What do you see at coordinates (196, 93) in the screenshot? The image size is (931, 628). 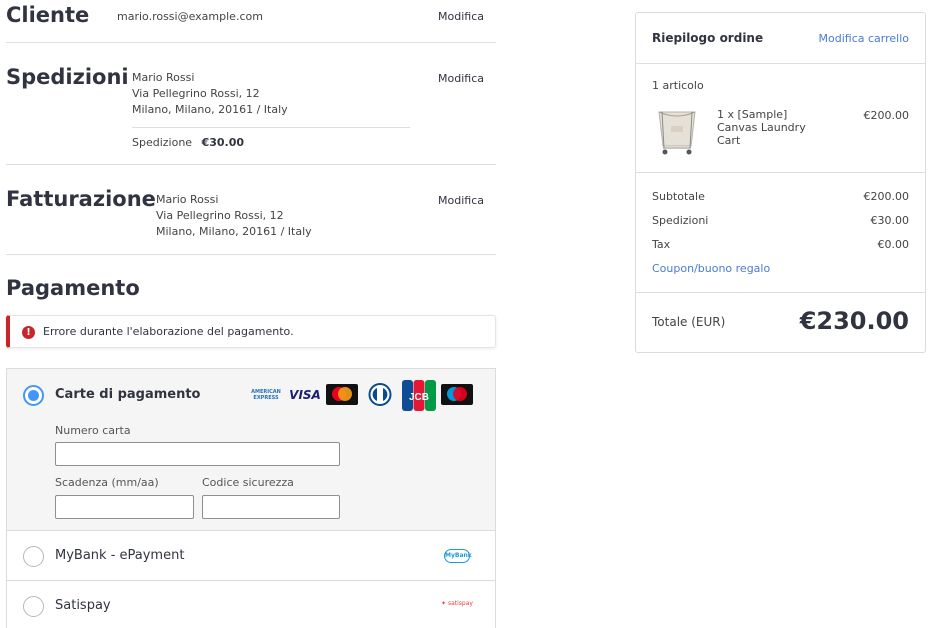 I see `shipping-street: Via Pellegrino Rossi, 12` at bounding box center [196, 93].